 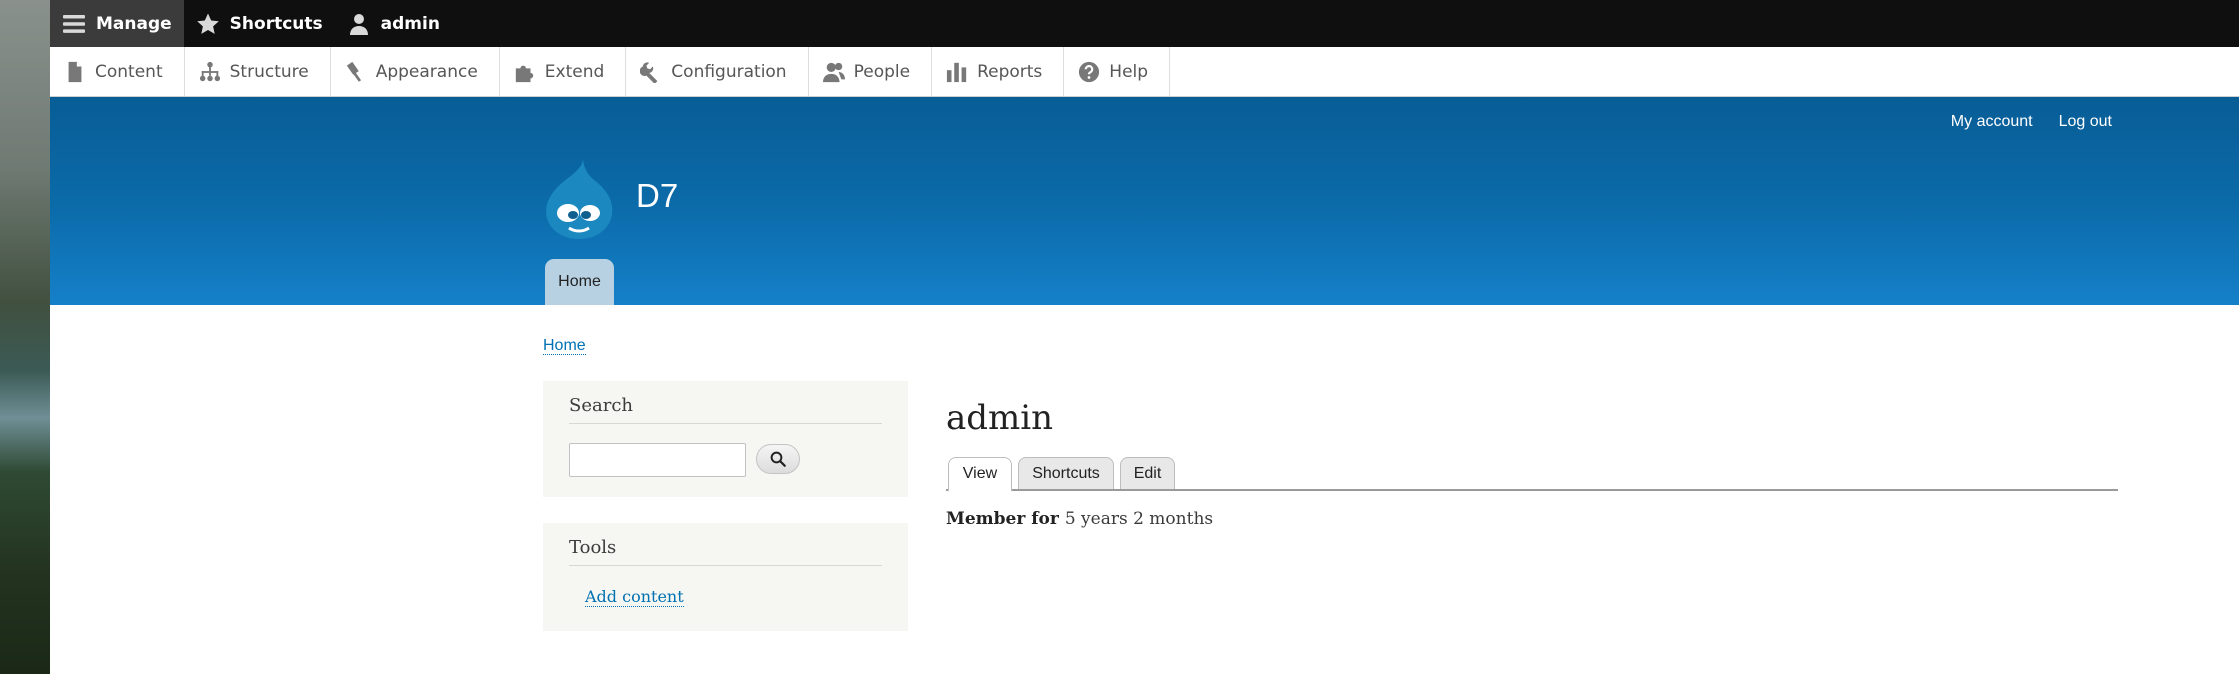 What do you see at coordinates (725, 577) in the screenshot?
I see `tools-block: Tools Add content` at bounding box center [725, 577].